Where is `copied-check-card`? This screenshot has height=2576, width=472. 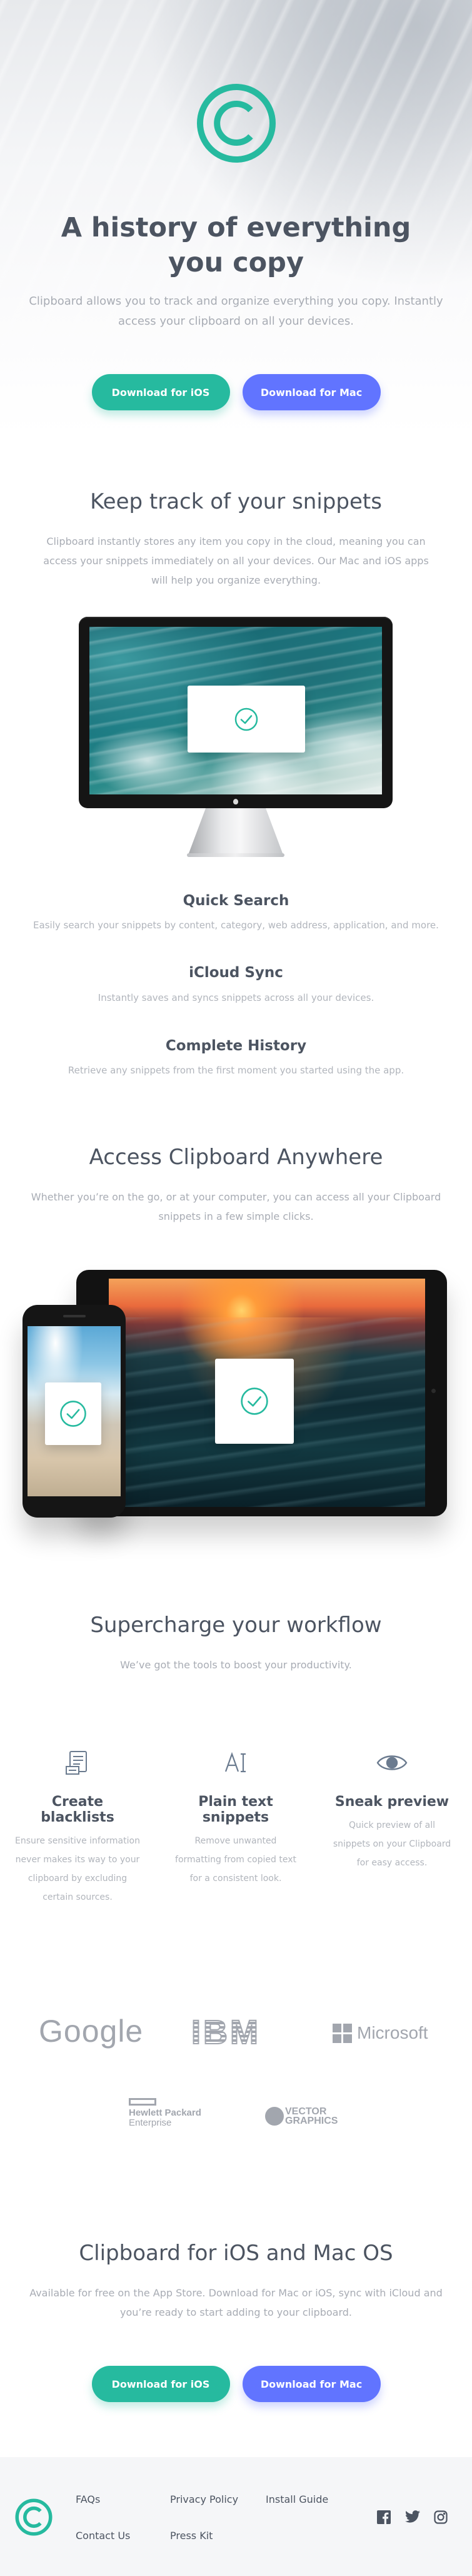
copied-check-card is located at coordinates (246, 720).